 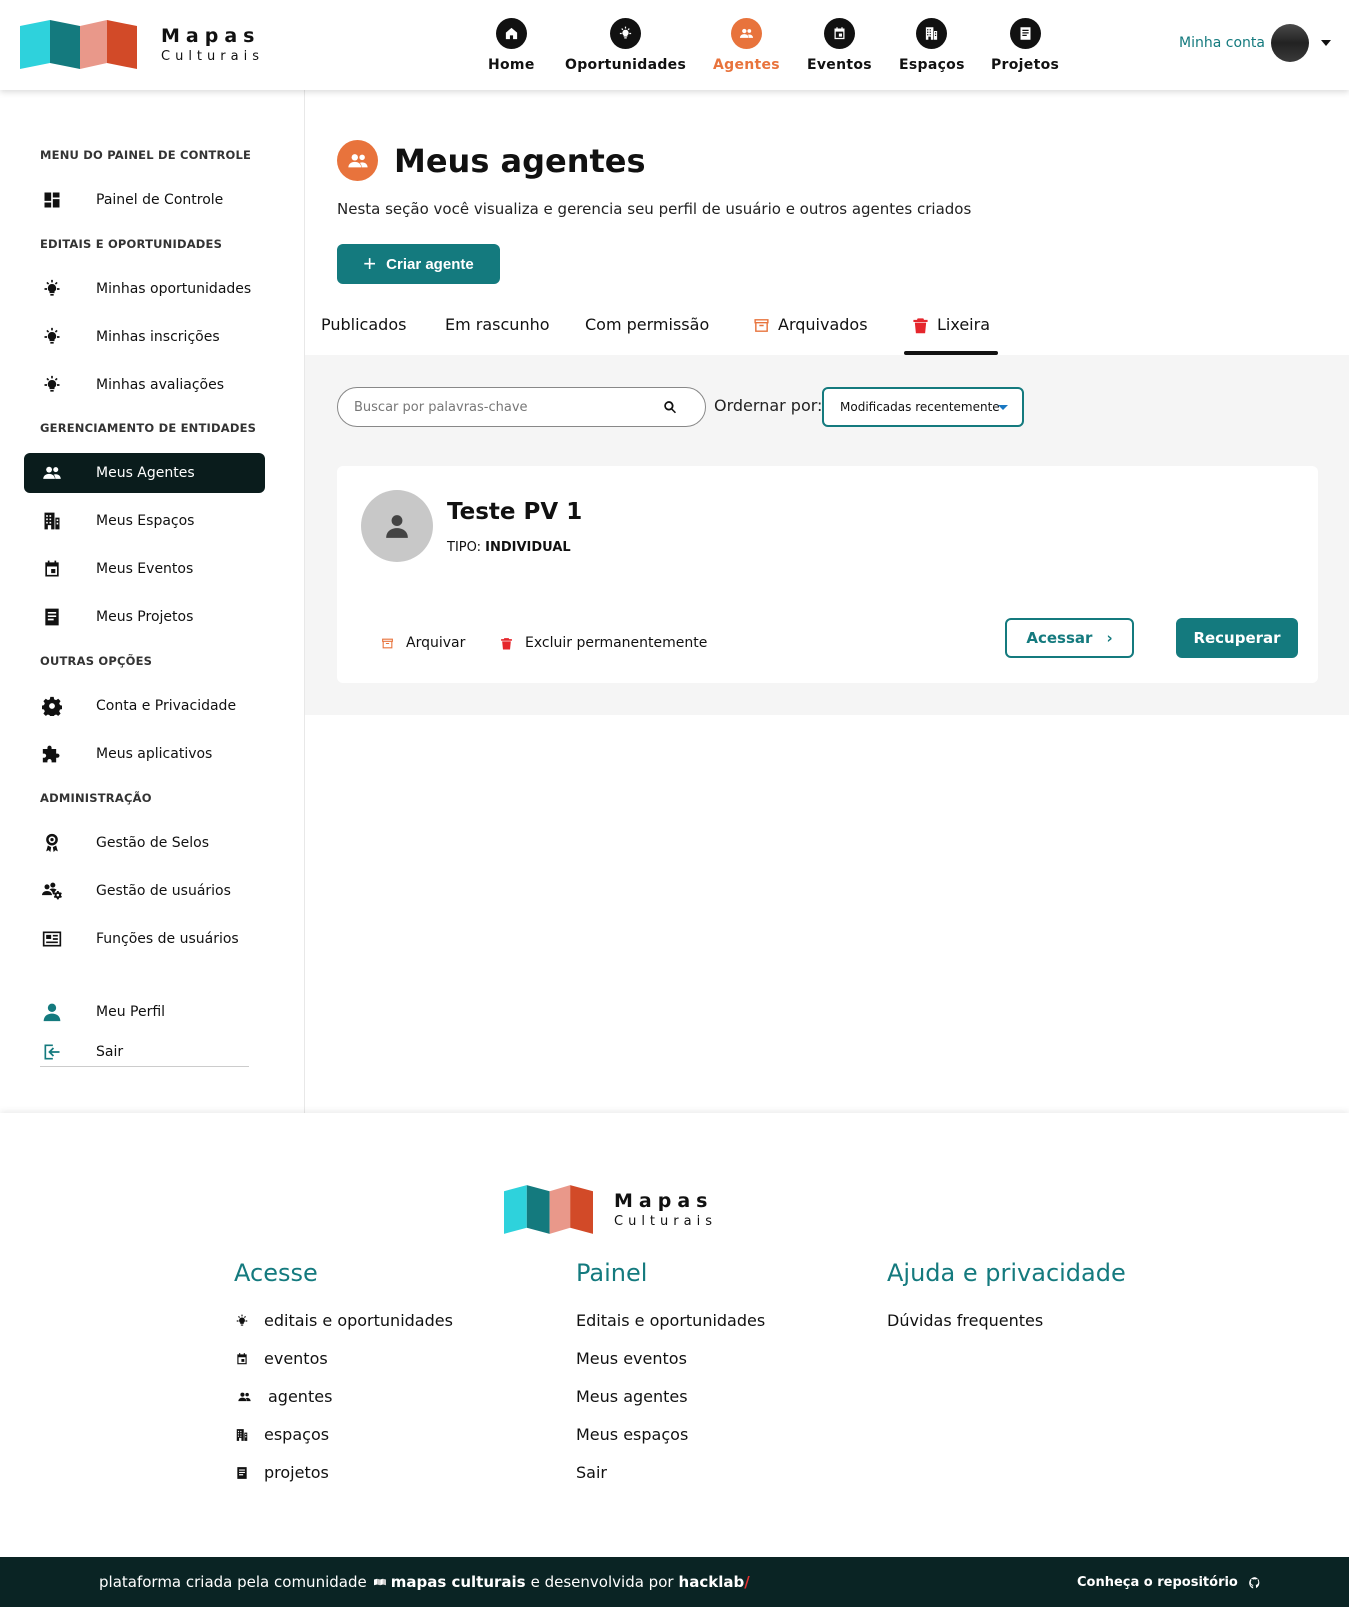 I want to click on search-box, so click(x=521, y=407).